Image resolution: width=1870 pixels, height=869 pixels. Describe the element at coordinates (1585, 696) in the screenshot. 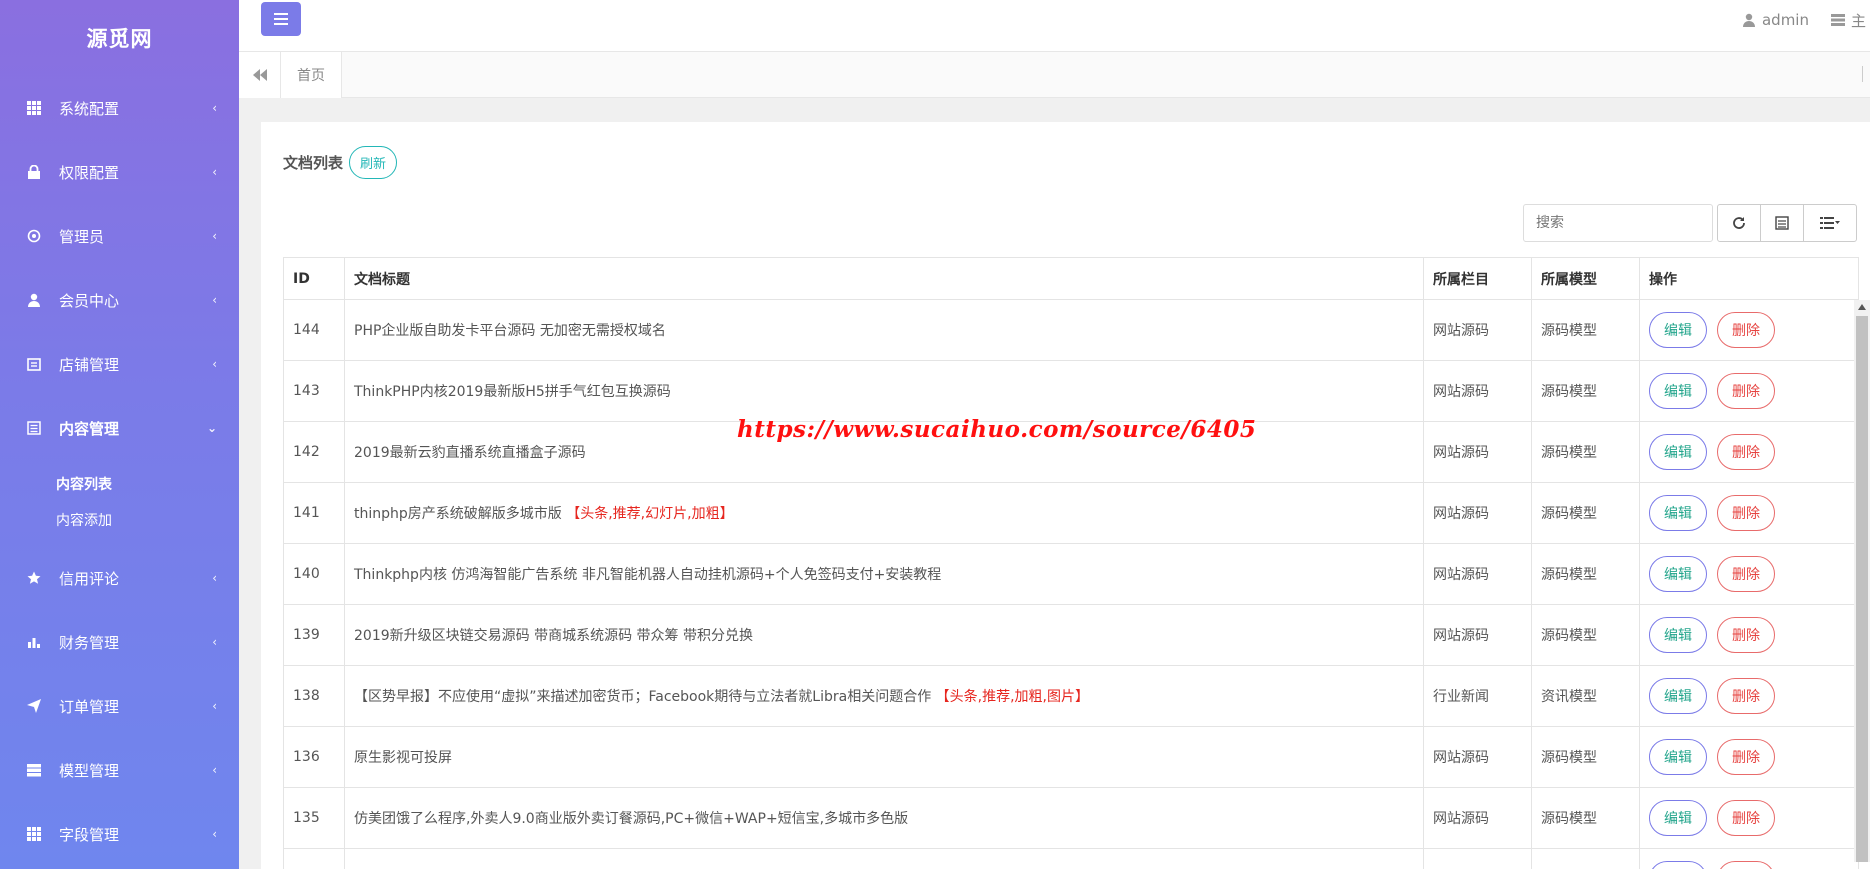

I see `cell-model: 资讯模型` at that location.